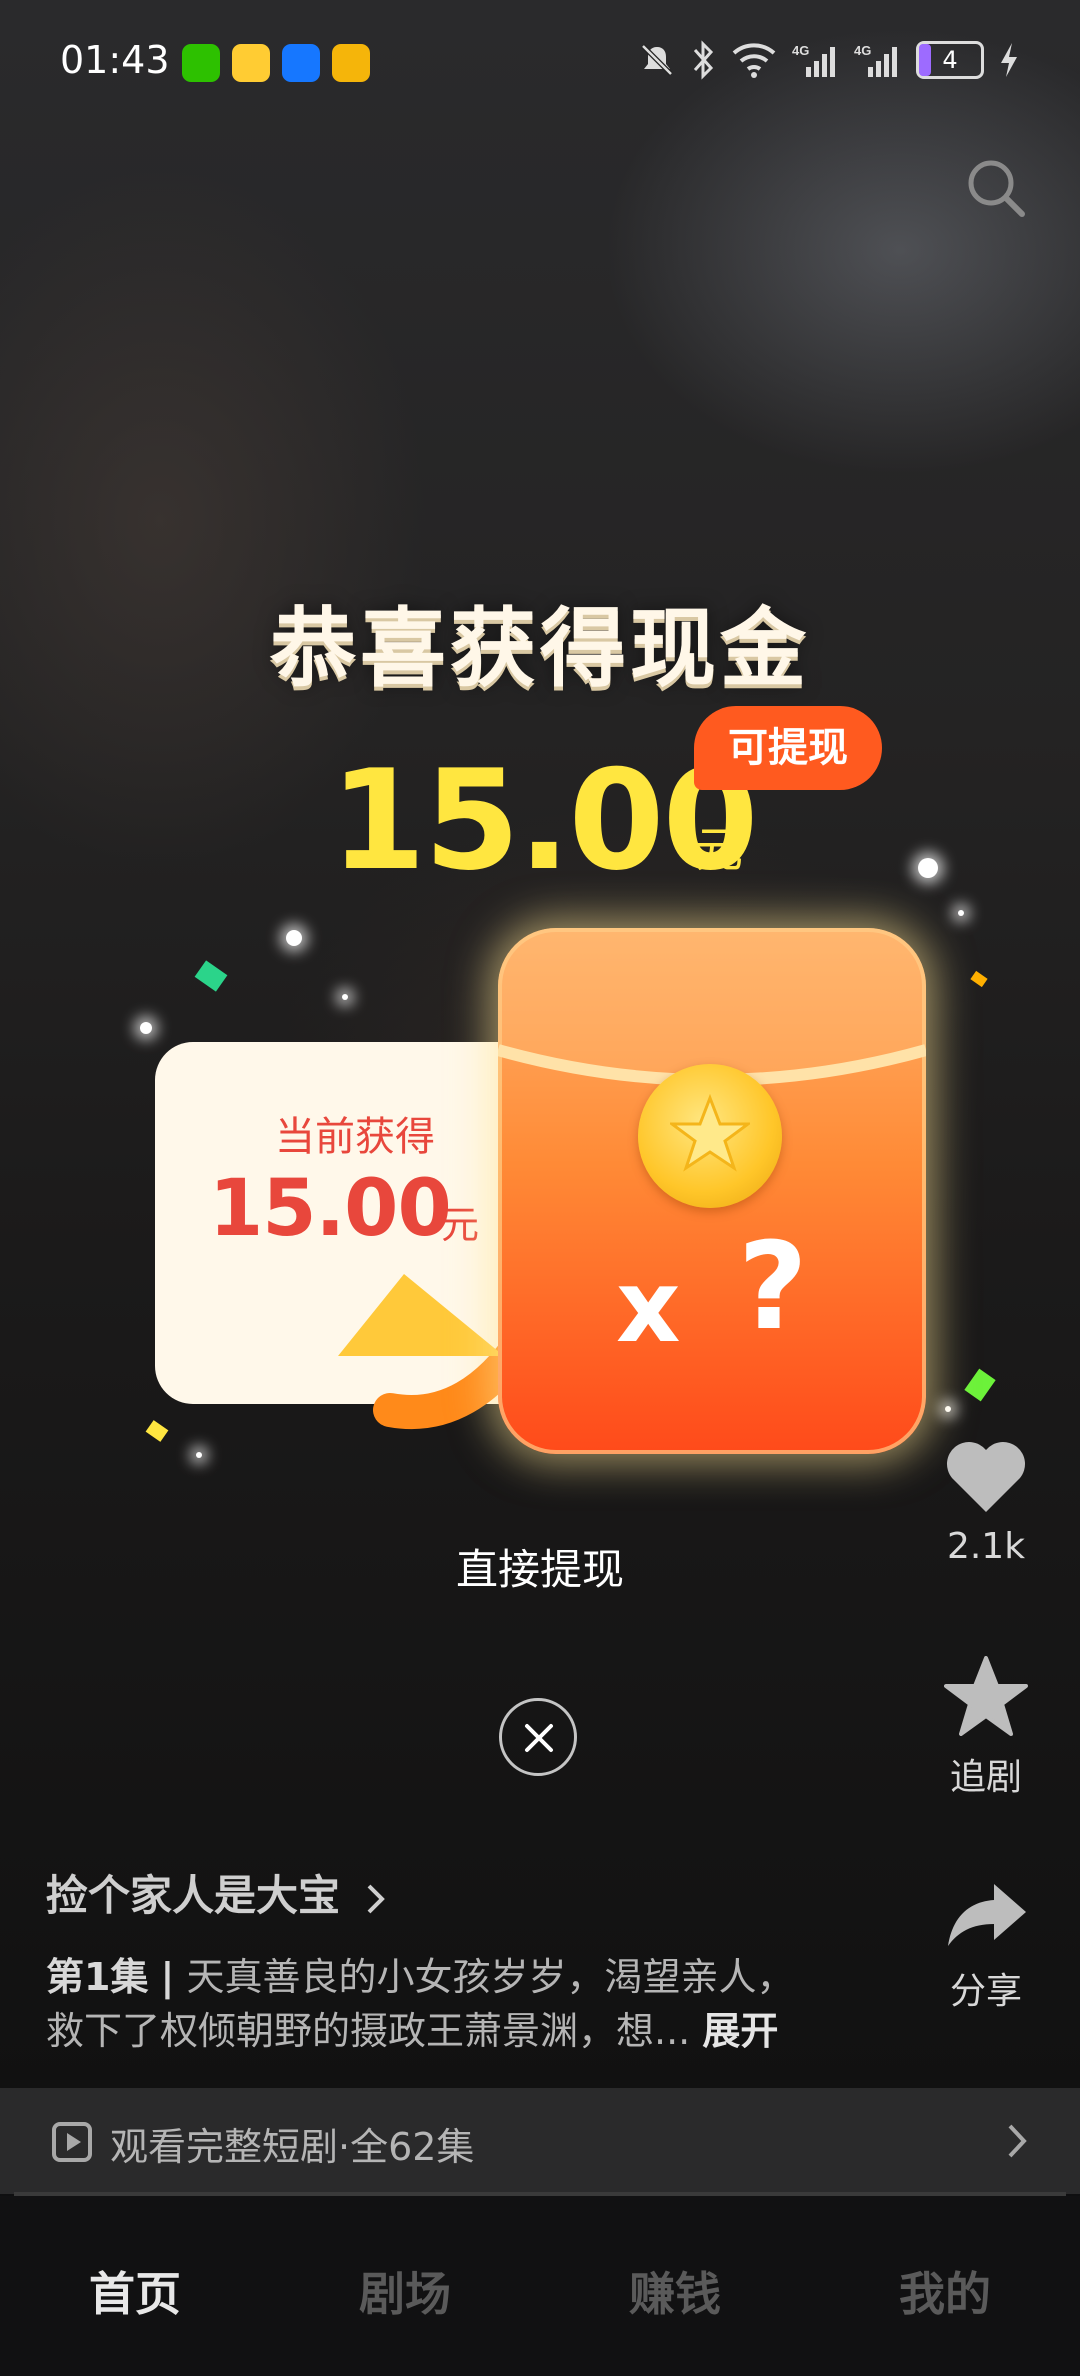  Describe the element at coordinates (72, 2142) in the screenshot. I see `play-icon` at that location.